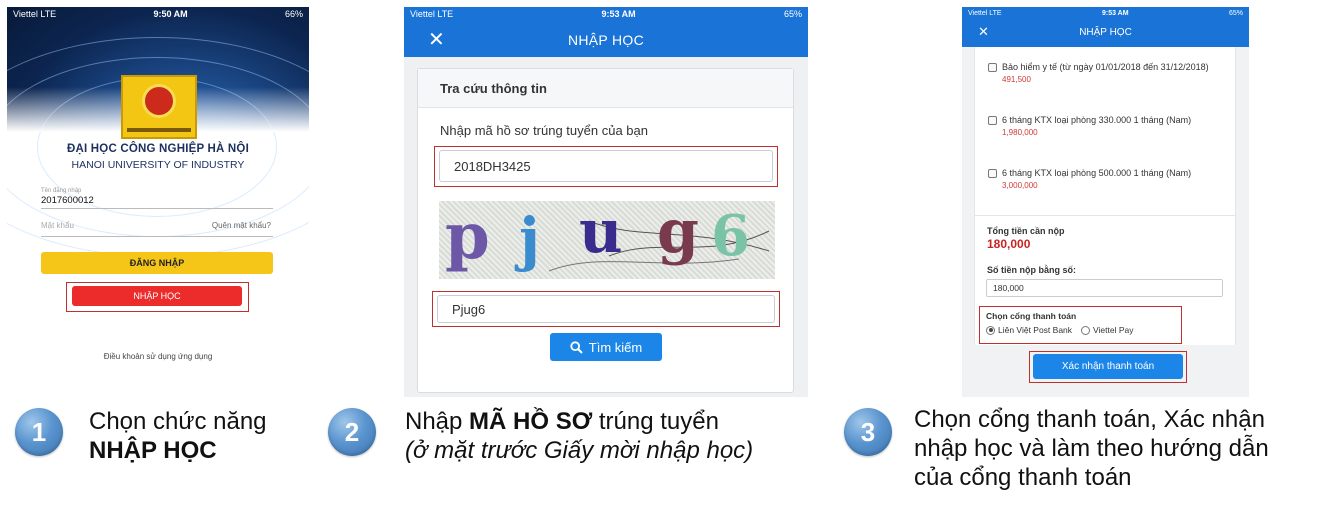 The width and height of the screenshot is (1324, 507). Describe the element at coordinates (57, 225) in the screenshot. I see `password-input: Mật khẩu` at that location.